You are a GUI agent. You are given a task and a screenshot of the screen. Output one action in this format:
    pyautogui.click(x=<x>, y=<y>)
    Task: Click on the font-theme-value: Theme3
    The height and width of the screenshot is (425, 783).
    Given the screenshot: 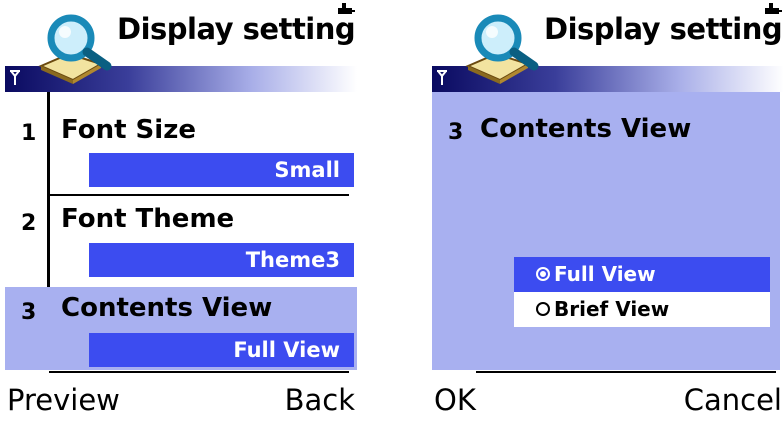 What is the action you would take?
    pyautogui.click(x=221, y=260)
    